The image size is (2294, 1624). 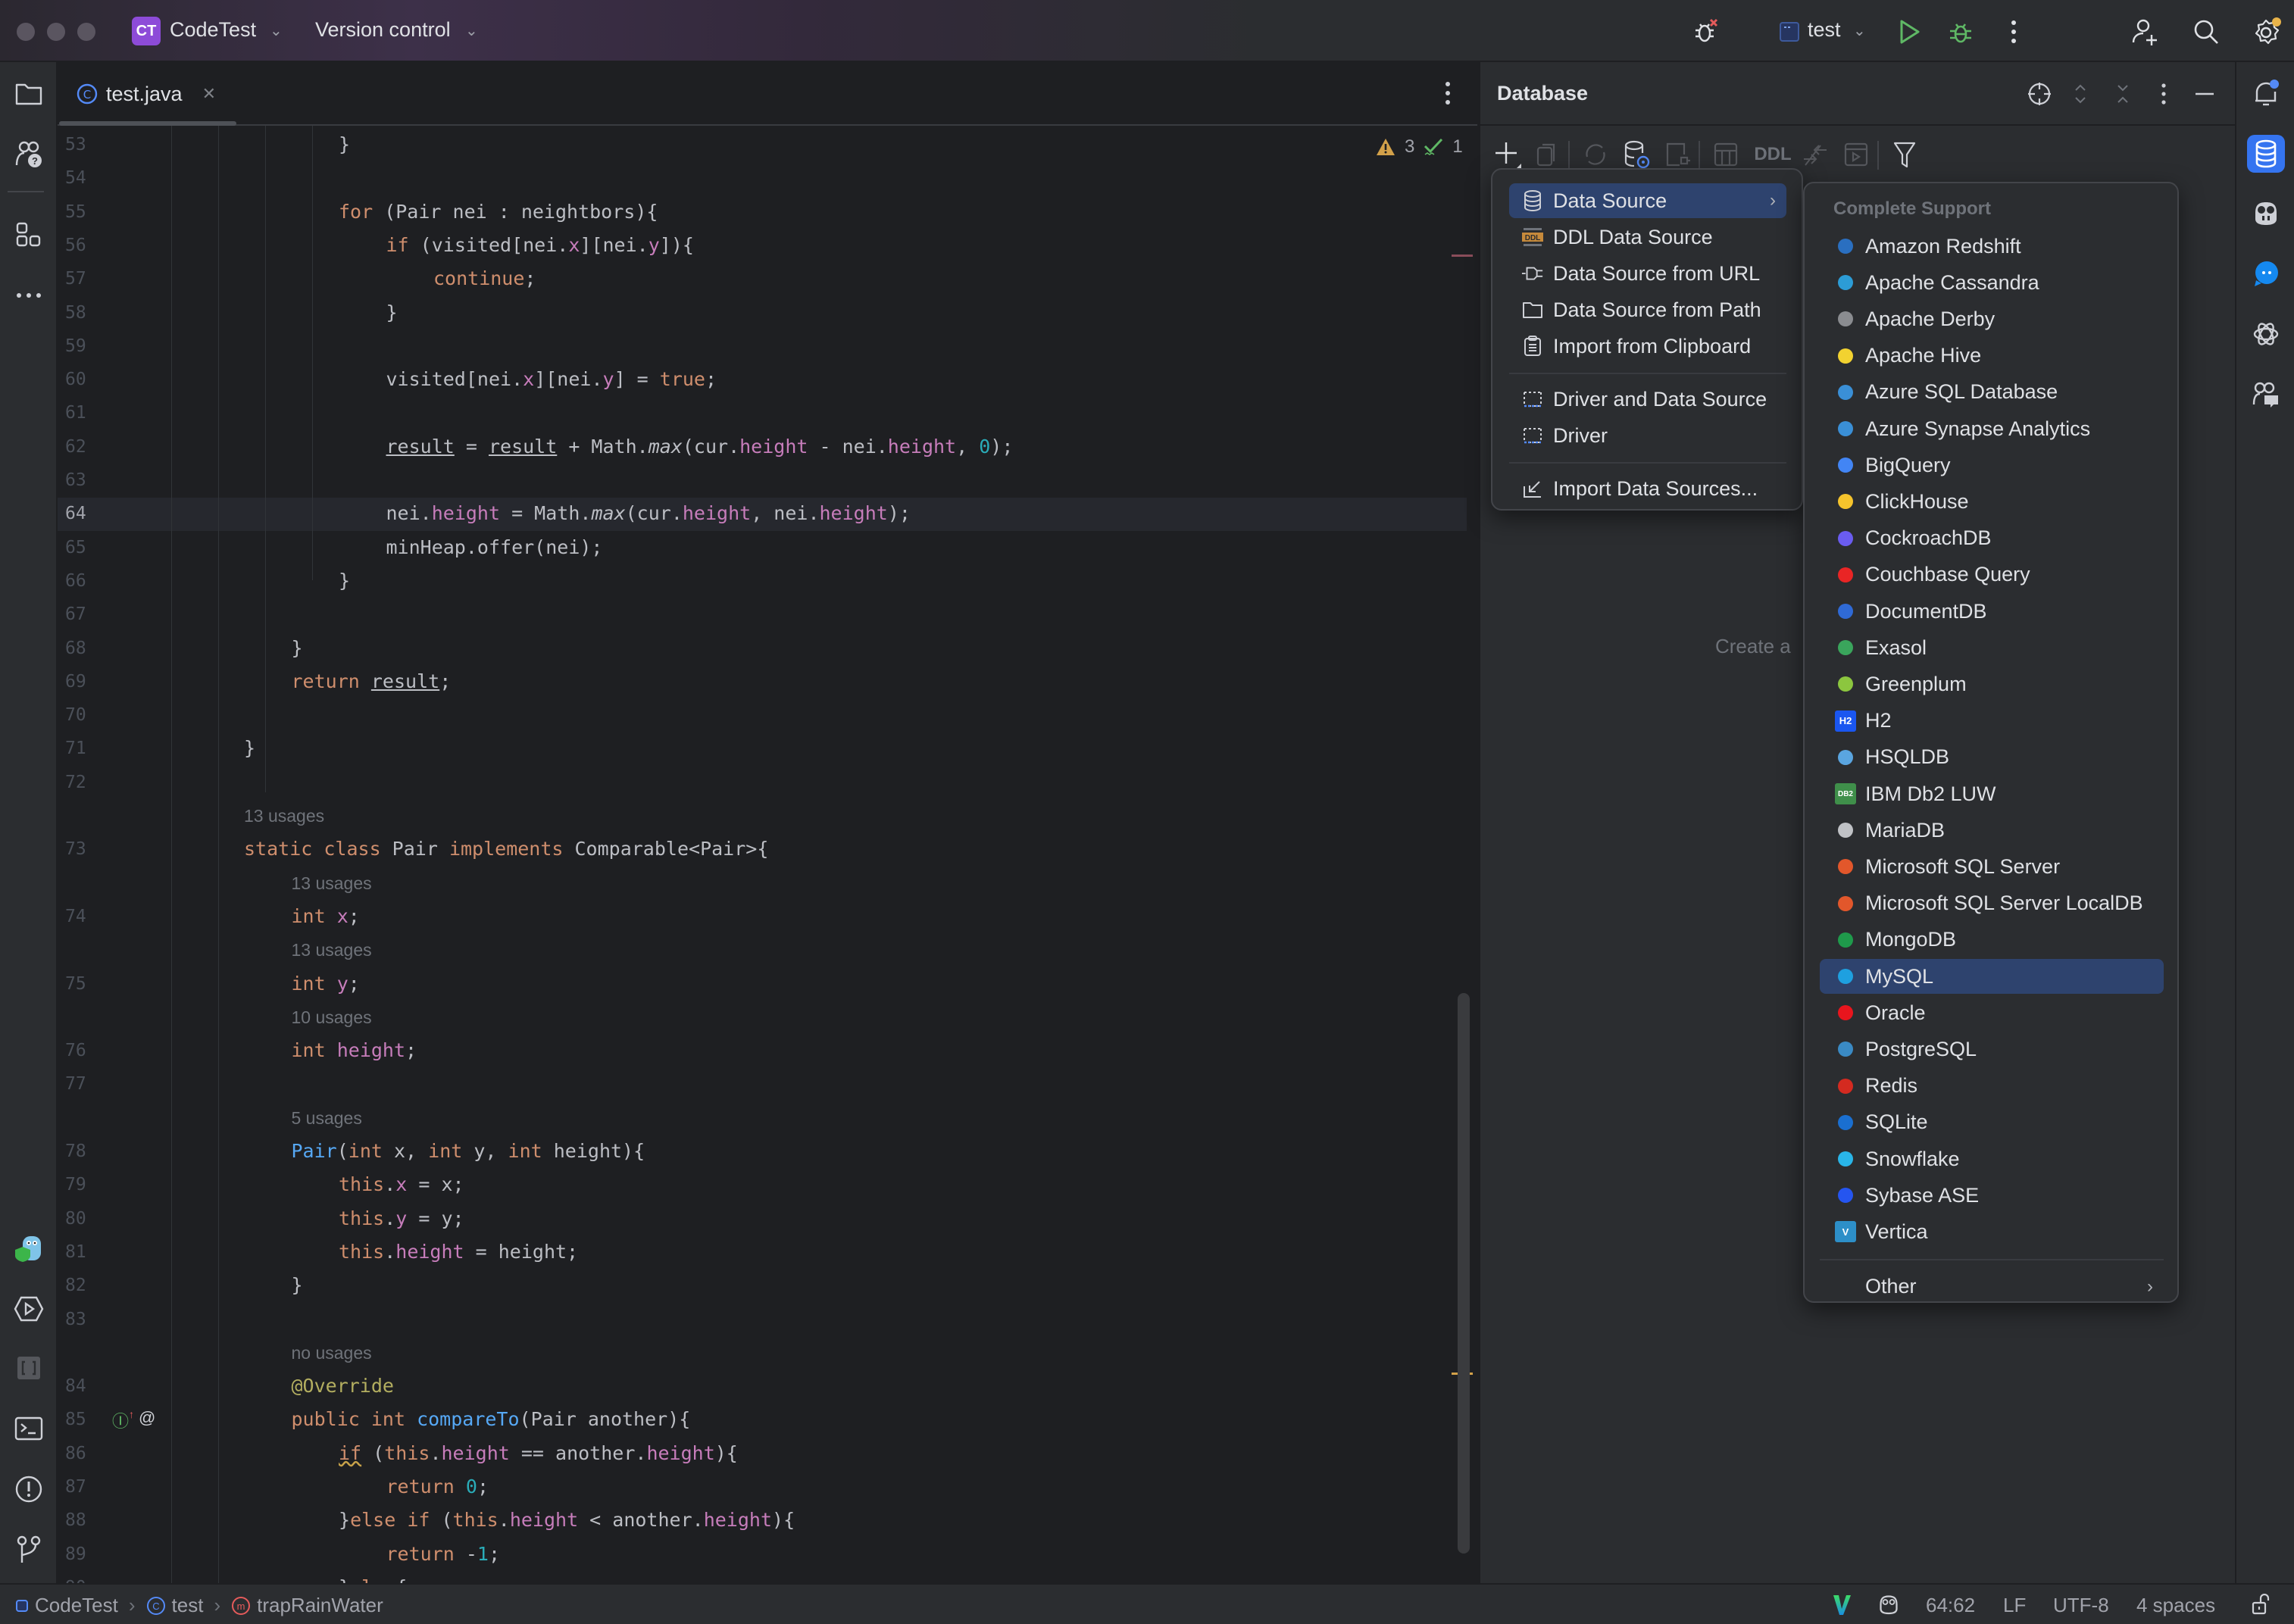 I want to click on datasource-microsoft-sql-server: Microsoft SQL Server, so click(x=1992, y=866).